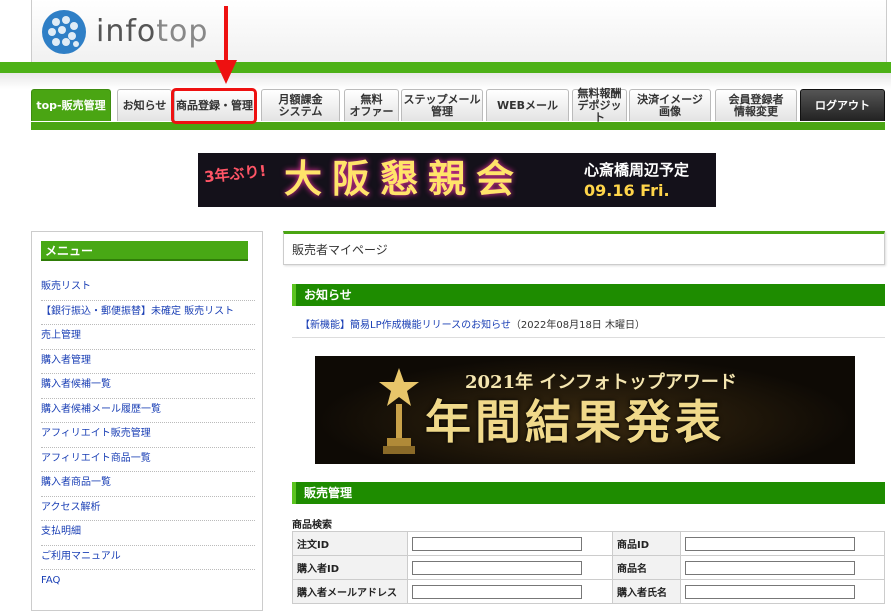 This screenshot has width=891, height=614. What do you see at coordinates (646, 567) in the screenshot?
I see `product-name-label: 商品名` at bounding box center [646, 567].